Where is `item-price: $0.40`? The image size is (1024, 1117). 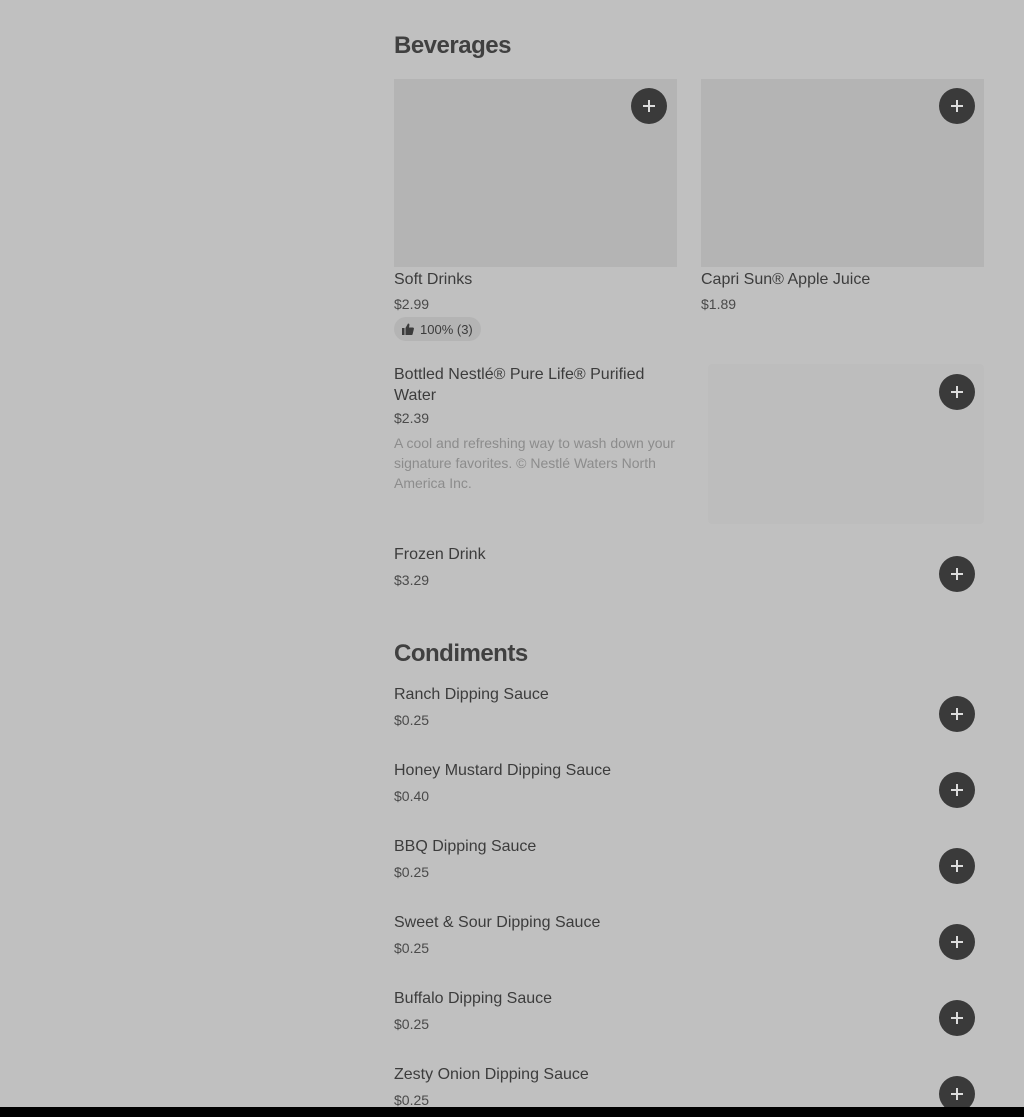
item-price: $0.40 is located at coordinates (412, 796).